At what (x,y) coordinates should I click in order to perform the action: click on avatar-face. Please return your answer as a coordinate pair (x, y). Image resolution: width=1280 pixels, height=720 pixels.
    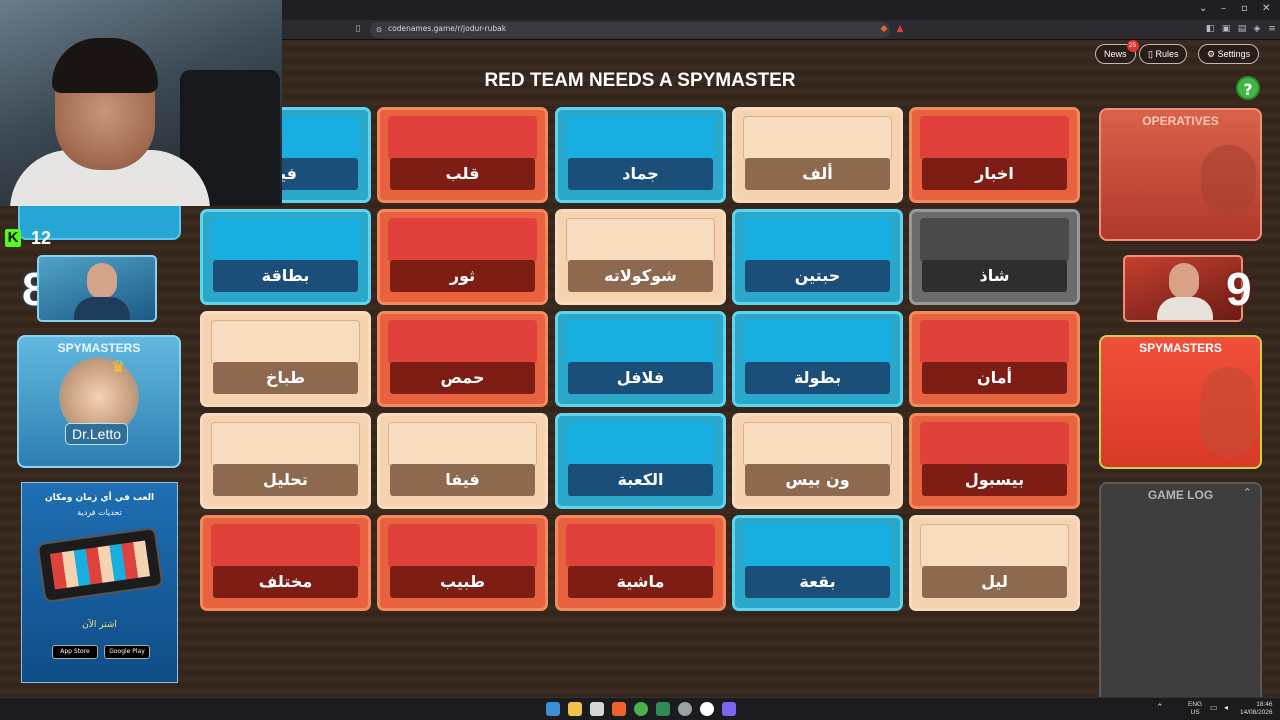
    Looking at the image, I should click on (102, 281).